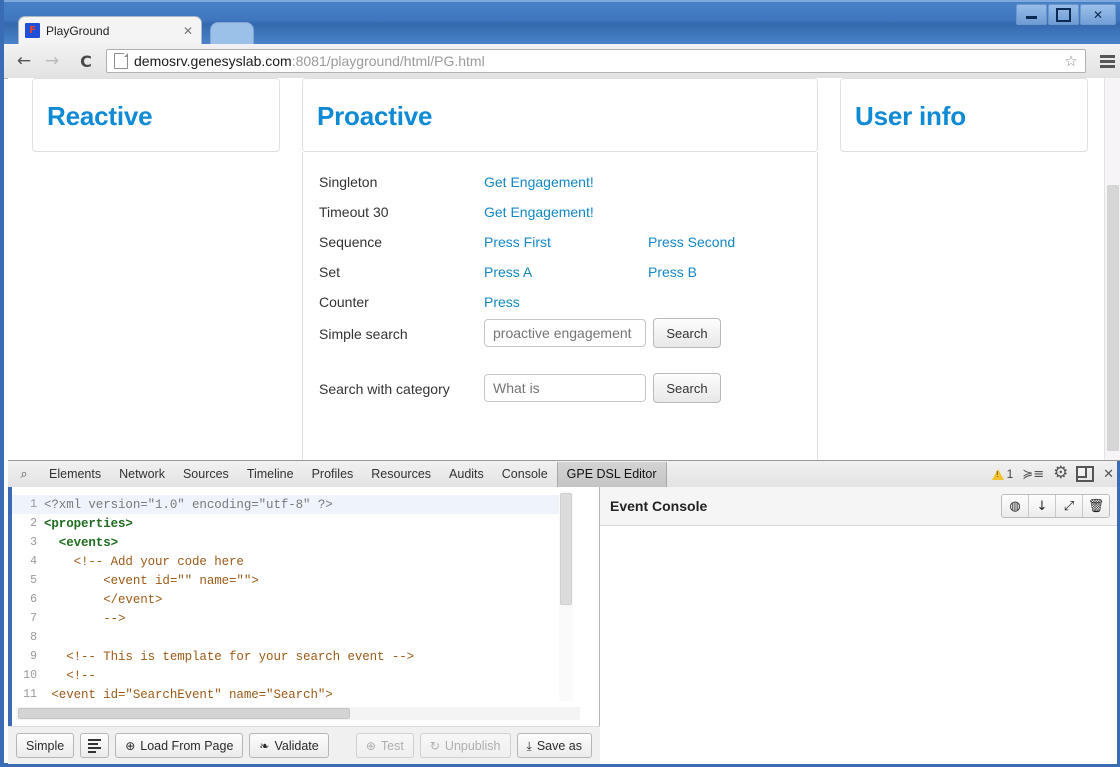 The image size is (1120, 767). I want to click on validate-button: ❧ Validate, so click(289, 745).